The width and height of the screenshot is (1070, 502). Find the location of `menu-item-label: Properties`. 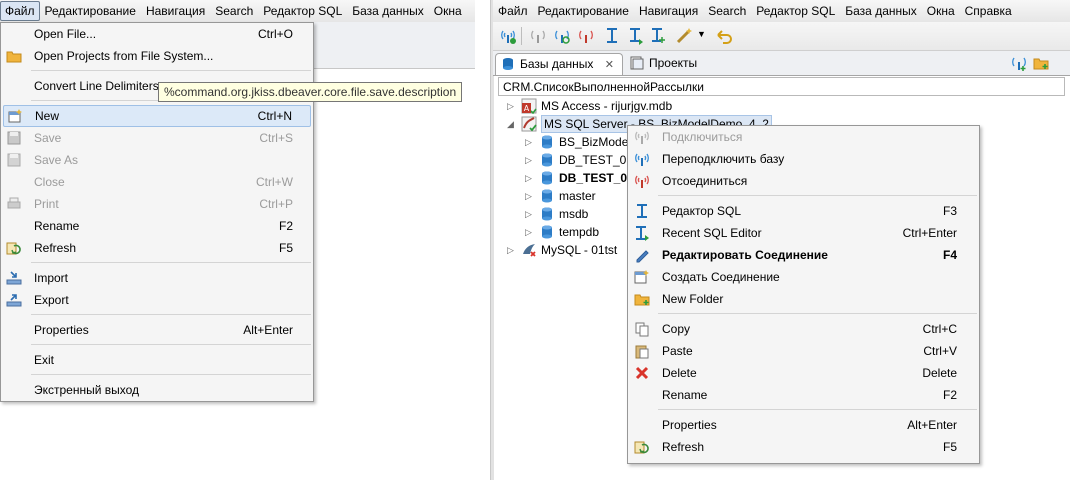

menu-item-label: Properties is located at coordinates (61, 330).